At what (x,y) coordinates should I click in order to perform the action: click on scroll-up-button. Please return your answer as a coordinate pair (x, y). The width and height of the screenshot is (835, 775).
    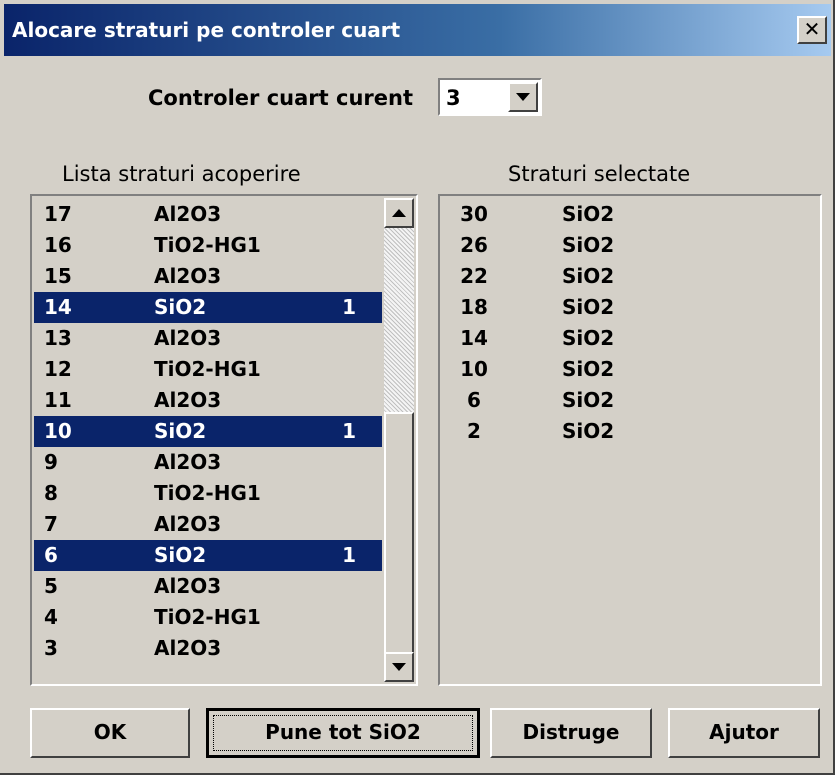
    Looking at the image, I should click on (399, 213).